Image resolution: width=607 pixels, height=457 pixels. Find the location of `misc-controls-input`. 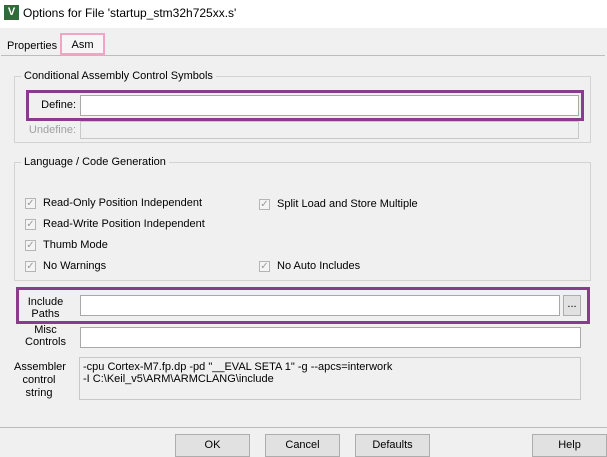

misc-controls-input is located at coordinates (330, 337).